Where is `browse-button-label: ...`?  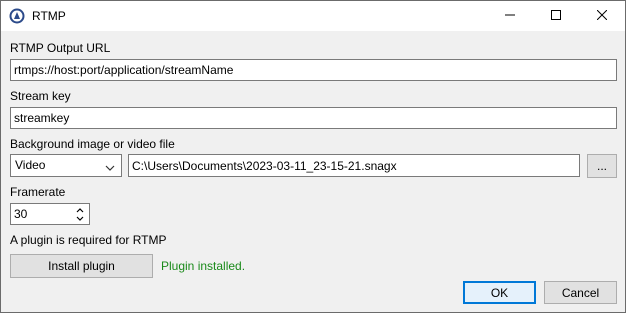
browse-button-label: ... is located at coordinates (601, 166).